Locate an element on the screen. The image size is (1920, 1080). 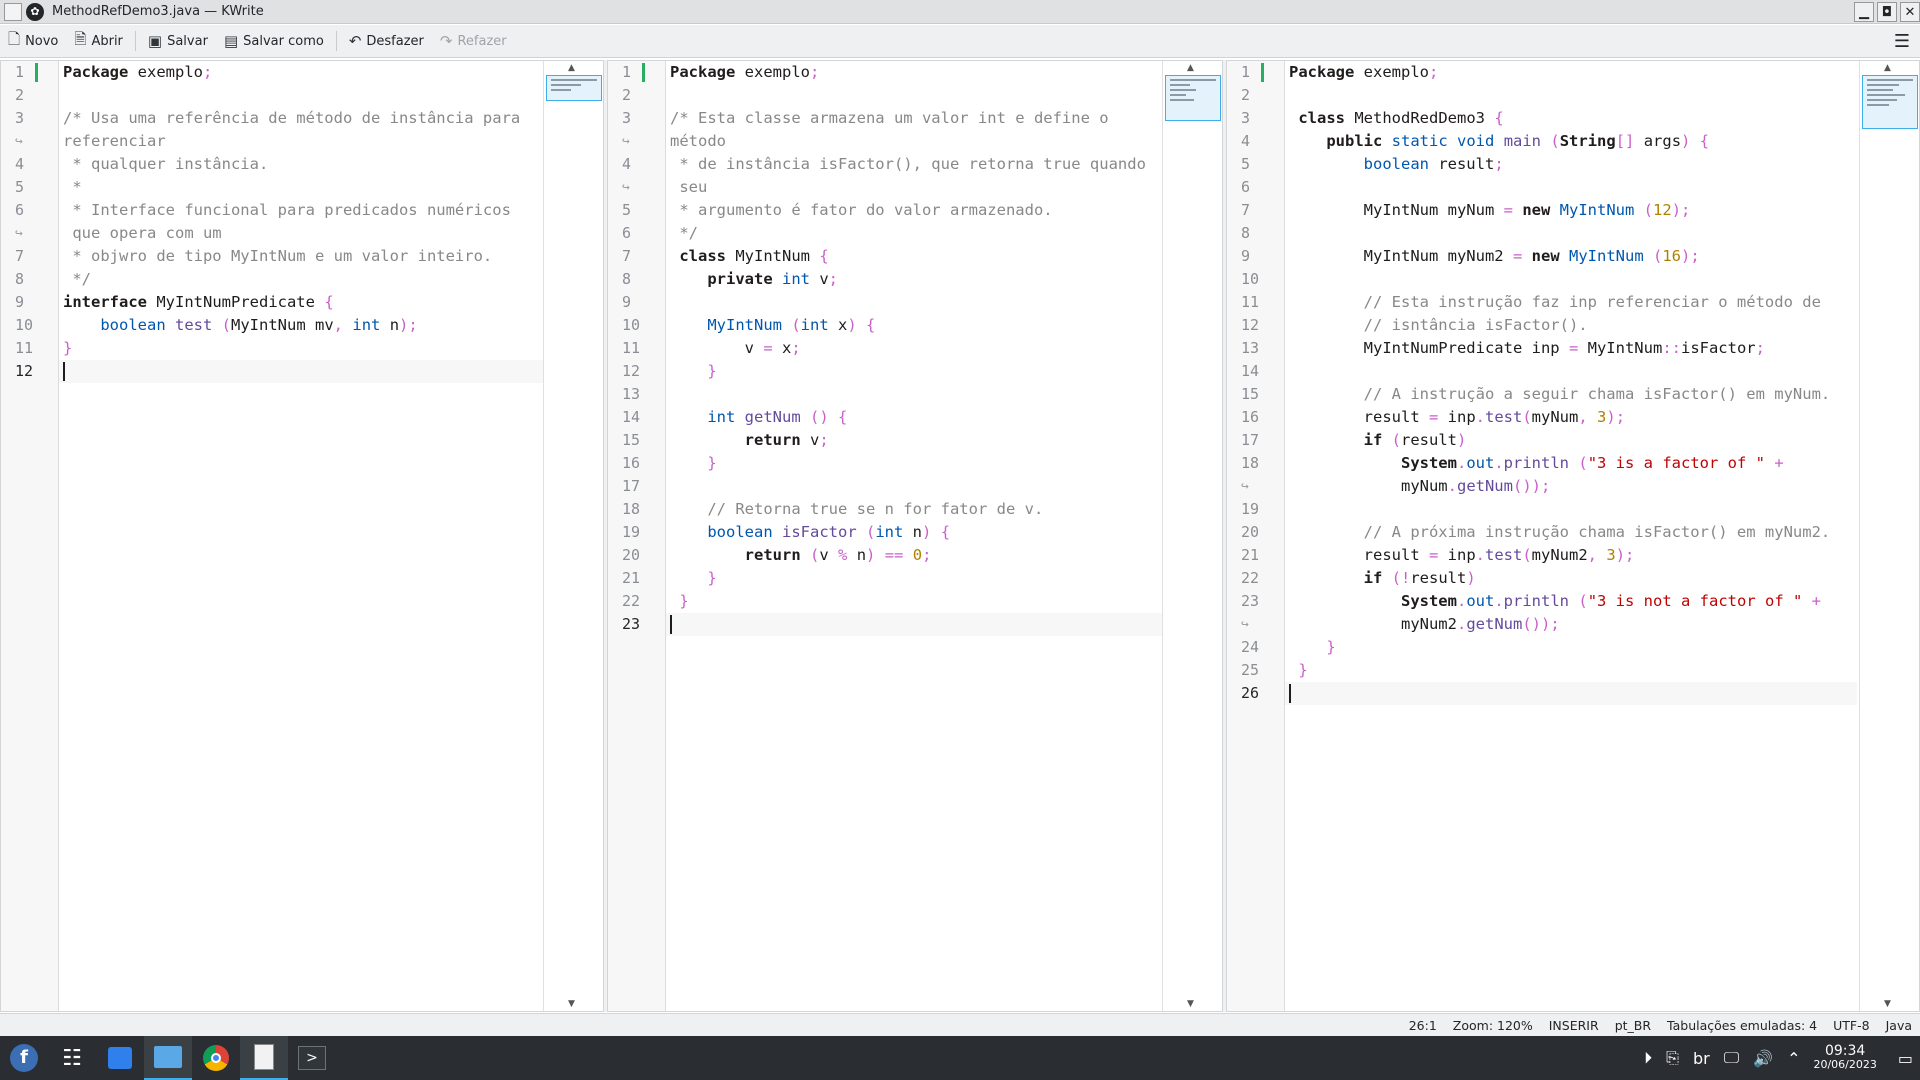
terminal-icon: > is located at coordinates (312, 1058).